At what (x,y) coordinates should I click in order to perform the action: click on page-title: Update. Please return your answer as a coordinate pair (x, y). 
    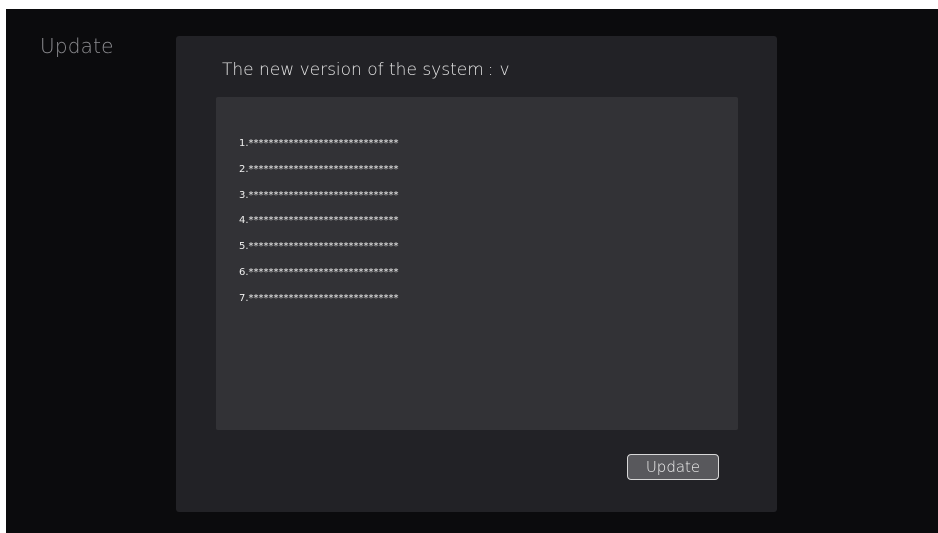
    Looking at the image, I should click on (77, 46).